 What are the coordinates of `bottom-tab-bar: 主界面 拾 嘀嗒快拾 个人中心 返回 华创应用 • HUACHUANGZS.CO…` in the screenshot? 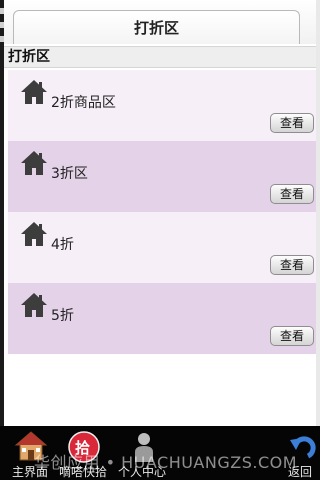 It's located at (160, 453).